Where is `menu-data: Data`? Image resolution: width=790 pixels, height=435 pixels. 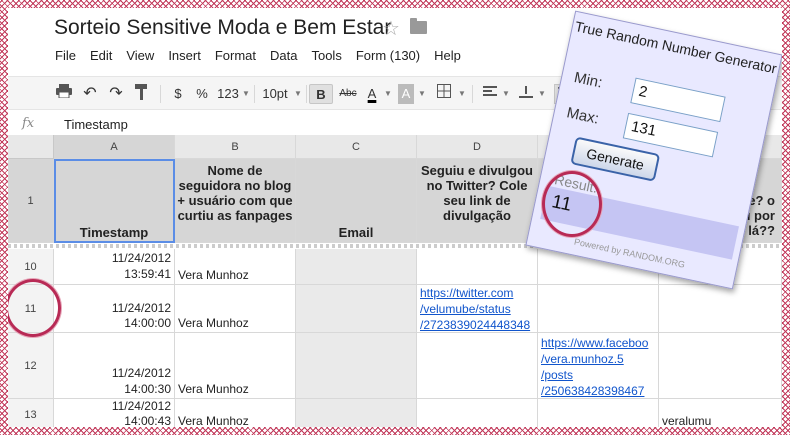
menu-data: Data is located at coordinates (283, 57).